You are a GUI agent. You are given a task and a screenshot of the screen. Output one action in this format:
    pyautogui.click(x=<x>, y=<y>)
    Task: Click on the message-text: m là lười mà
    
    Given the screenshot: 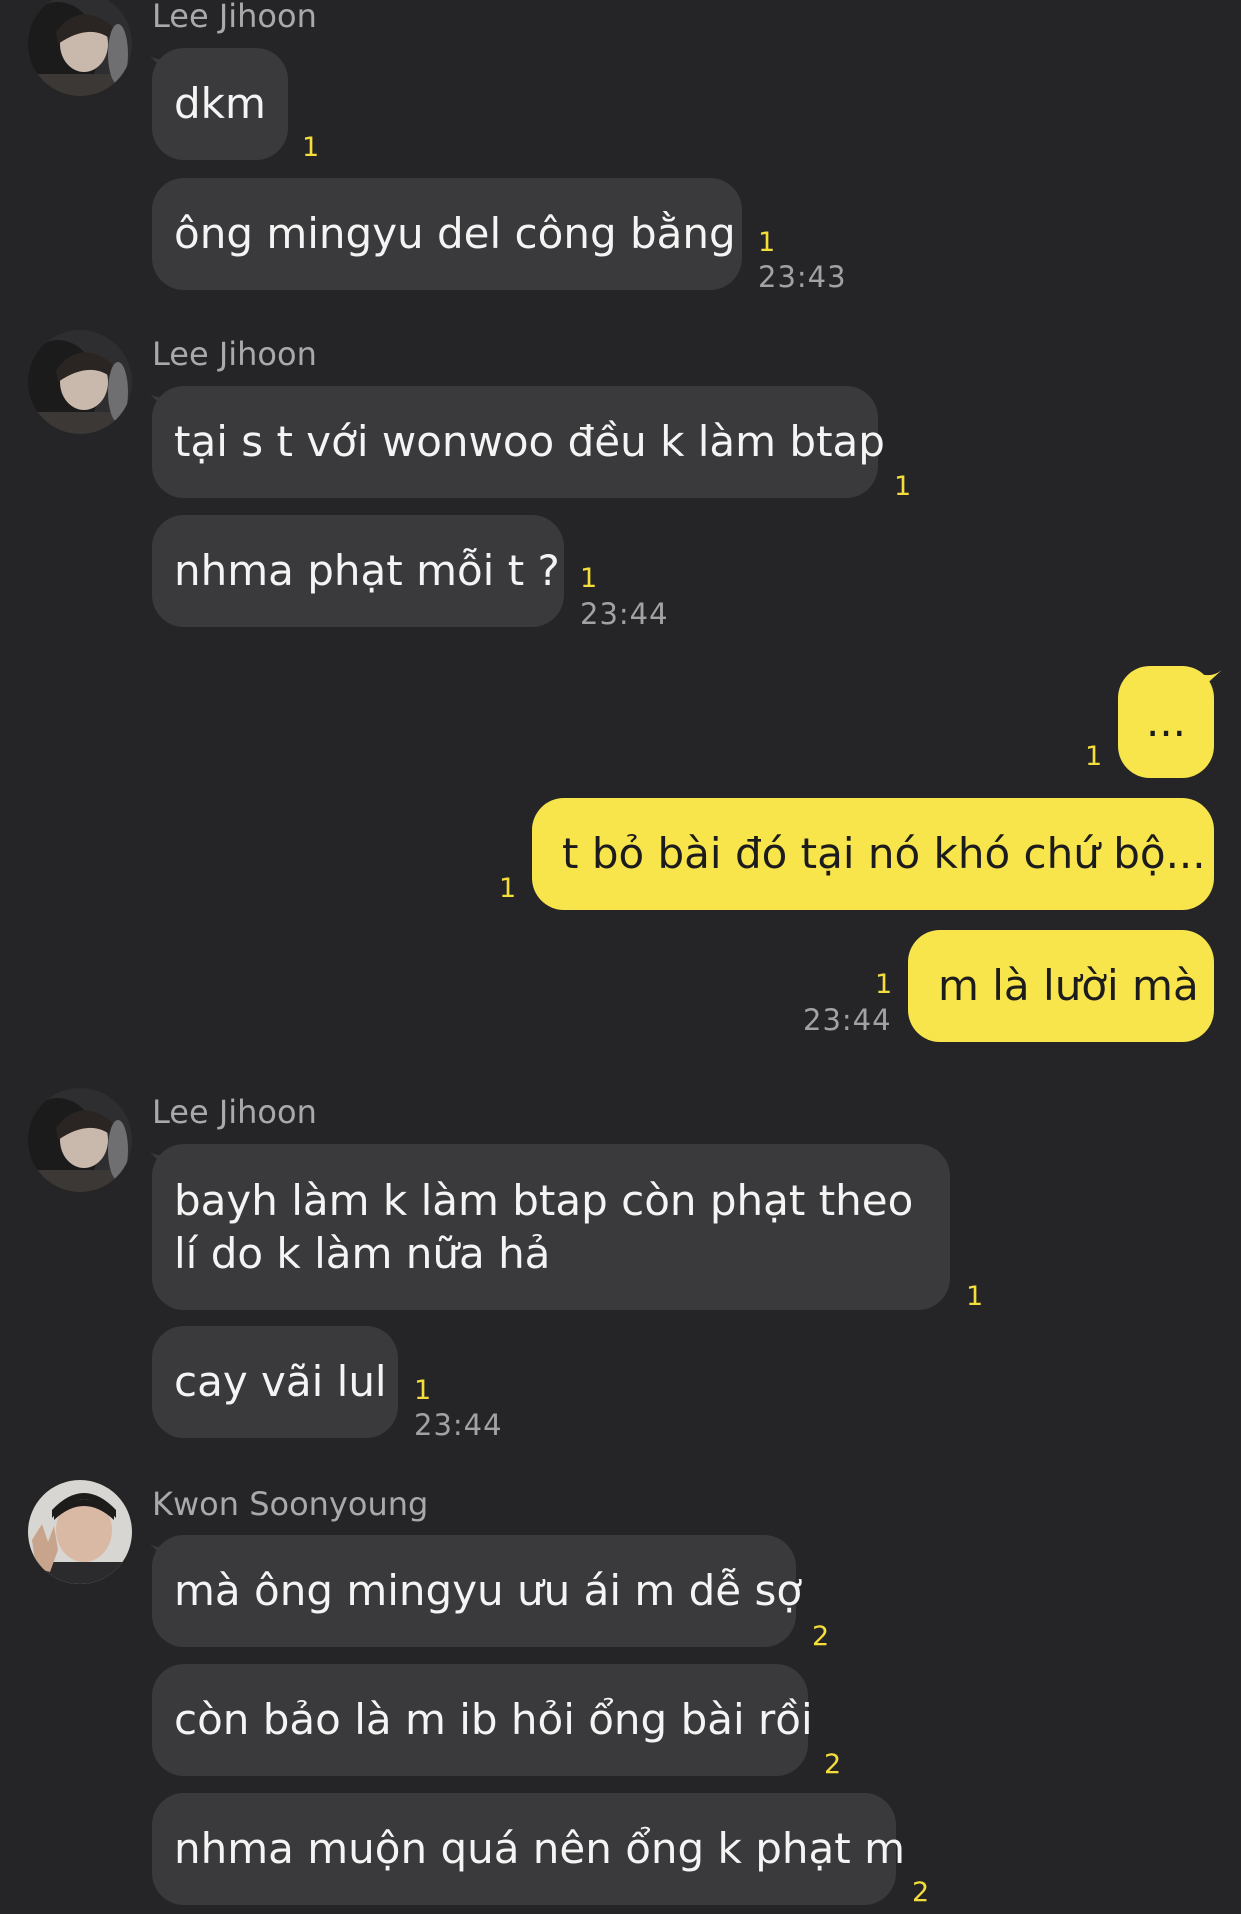 What is the action you would take?
    pyautogui.click(x=1068, y=985)
    